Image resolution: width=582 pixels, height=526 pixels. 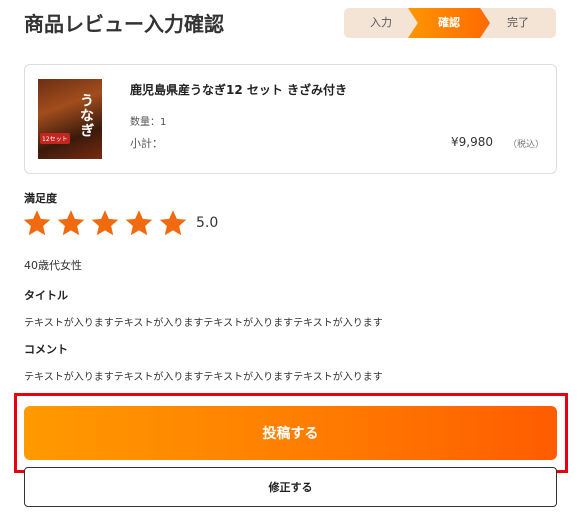 I want to click on review-title-text: テキストが入りますテキストが入りますテキストが入りますテキストが入ります, so click(x=203, y=323).